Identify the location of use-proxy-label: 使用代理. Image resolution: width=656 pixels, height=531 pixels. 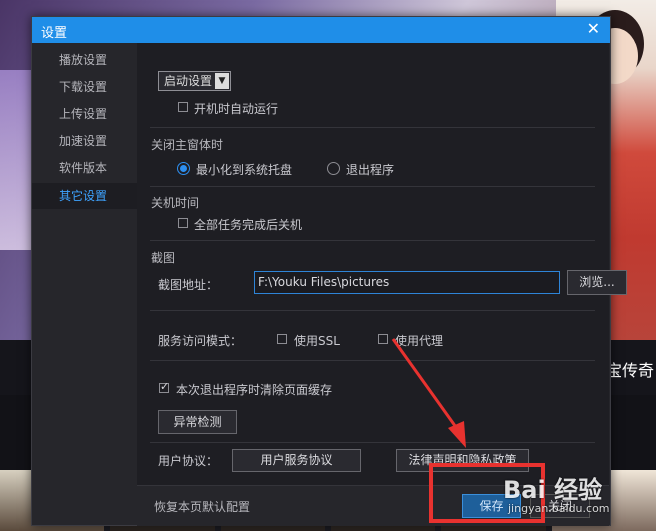
(419, 341).